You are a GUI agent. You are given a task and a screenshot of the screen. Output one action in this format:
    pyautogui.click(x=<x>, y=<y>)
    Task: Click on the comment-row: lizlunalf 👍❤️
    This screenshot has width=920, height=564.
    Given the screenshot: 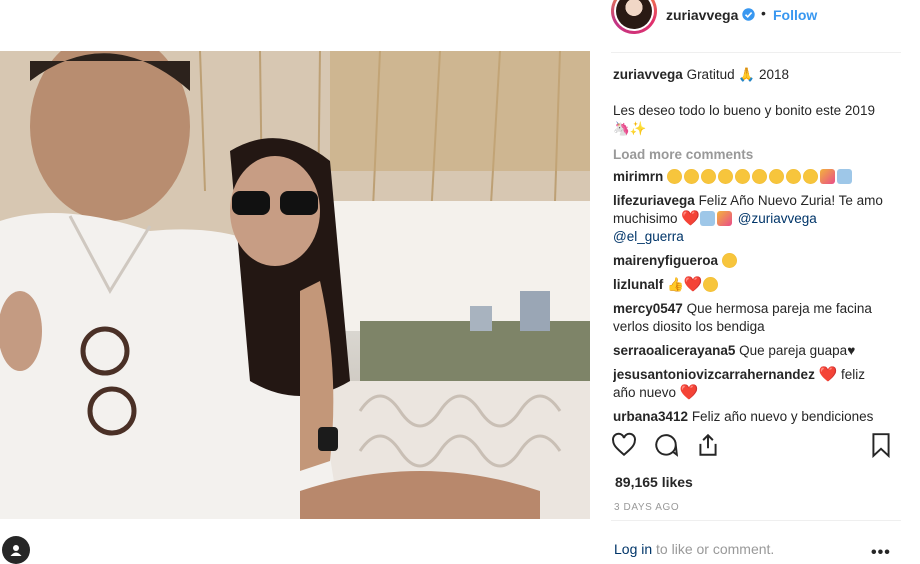 What is the action you would take?
    pyautogui.click(x=757, y=285)
    